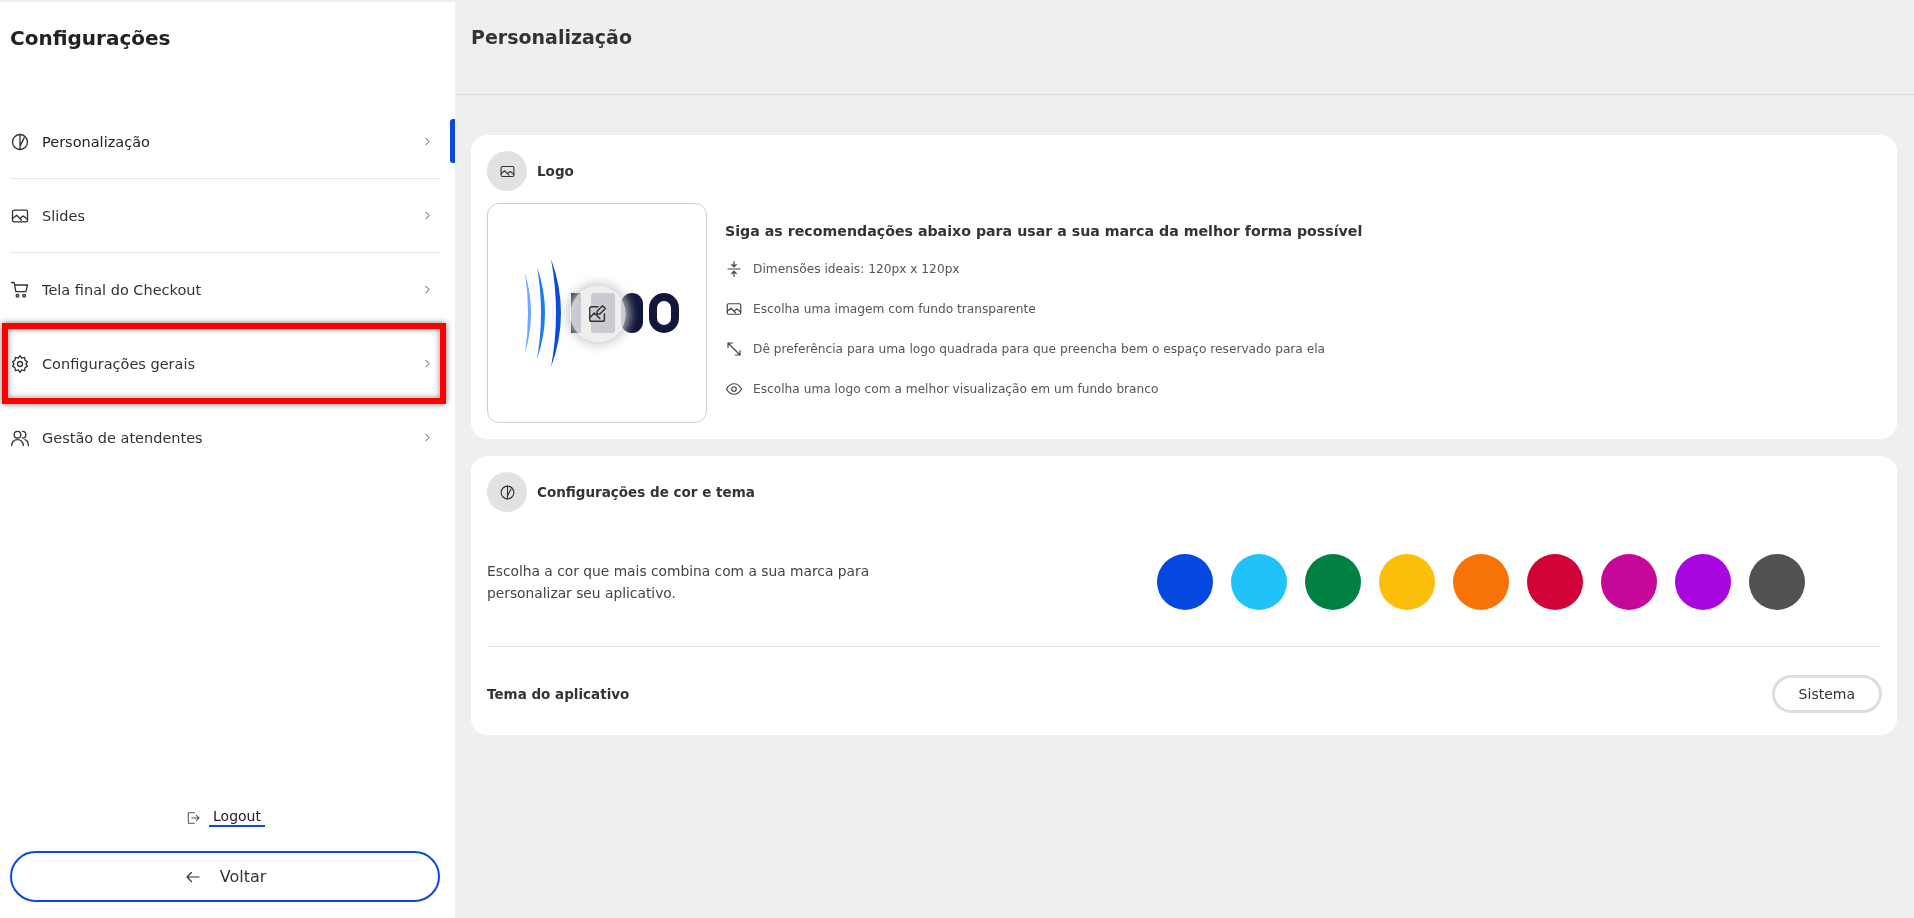  What do you see at coordinates (551, 37) in the screenshot?
I see `page-title: Personalização` at bounding box center [551, 37].